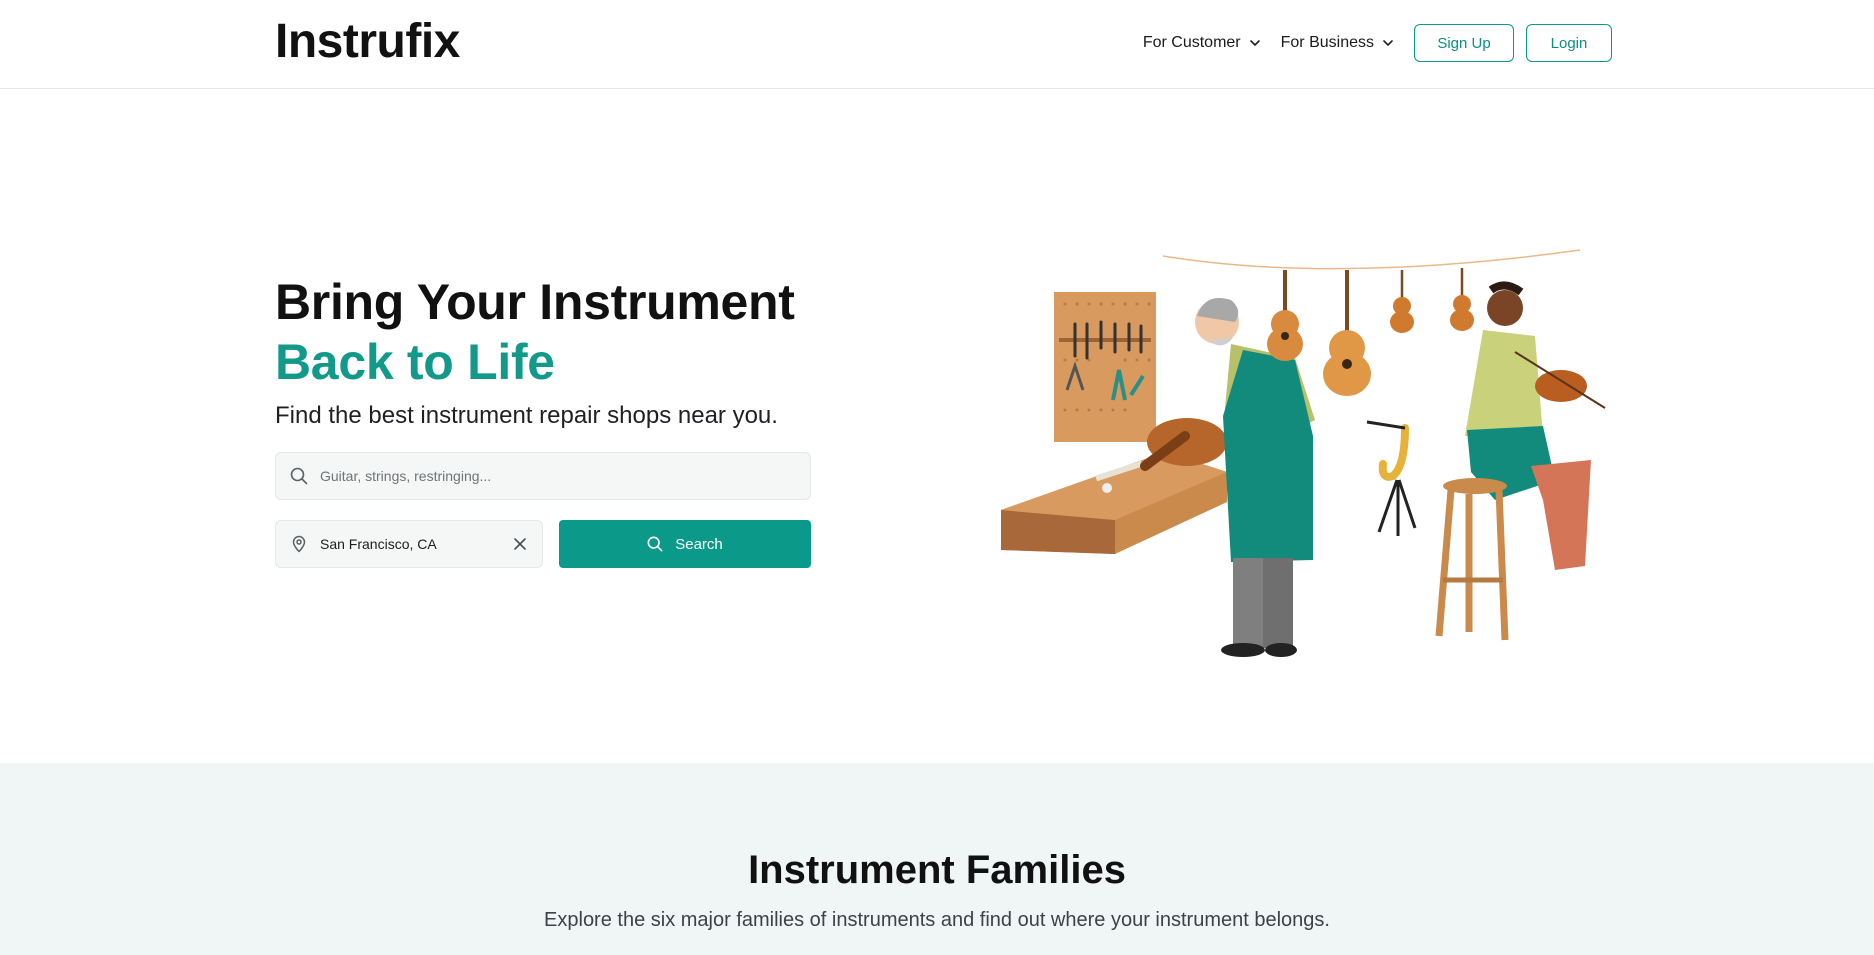 Image resolution: width=1874 pixels, height=955 pixels. What do you see at coordinates (555, 476) in the screenshot?
I see `search-input` at bounding box center [555, 476].